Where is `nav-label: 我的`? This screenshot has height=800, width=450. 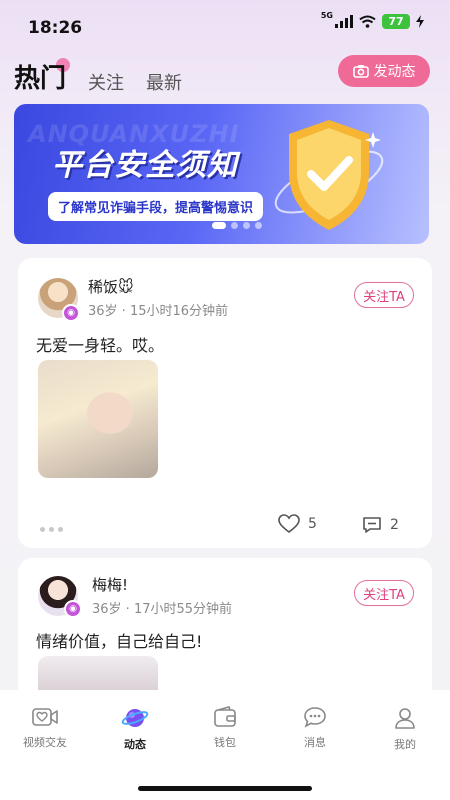 nav-label: 我的 is located at coordinates (405, 744).